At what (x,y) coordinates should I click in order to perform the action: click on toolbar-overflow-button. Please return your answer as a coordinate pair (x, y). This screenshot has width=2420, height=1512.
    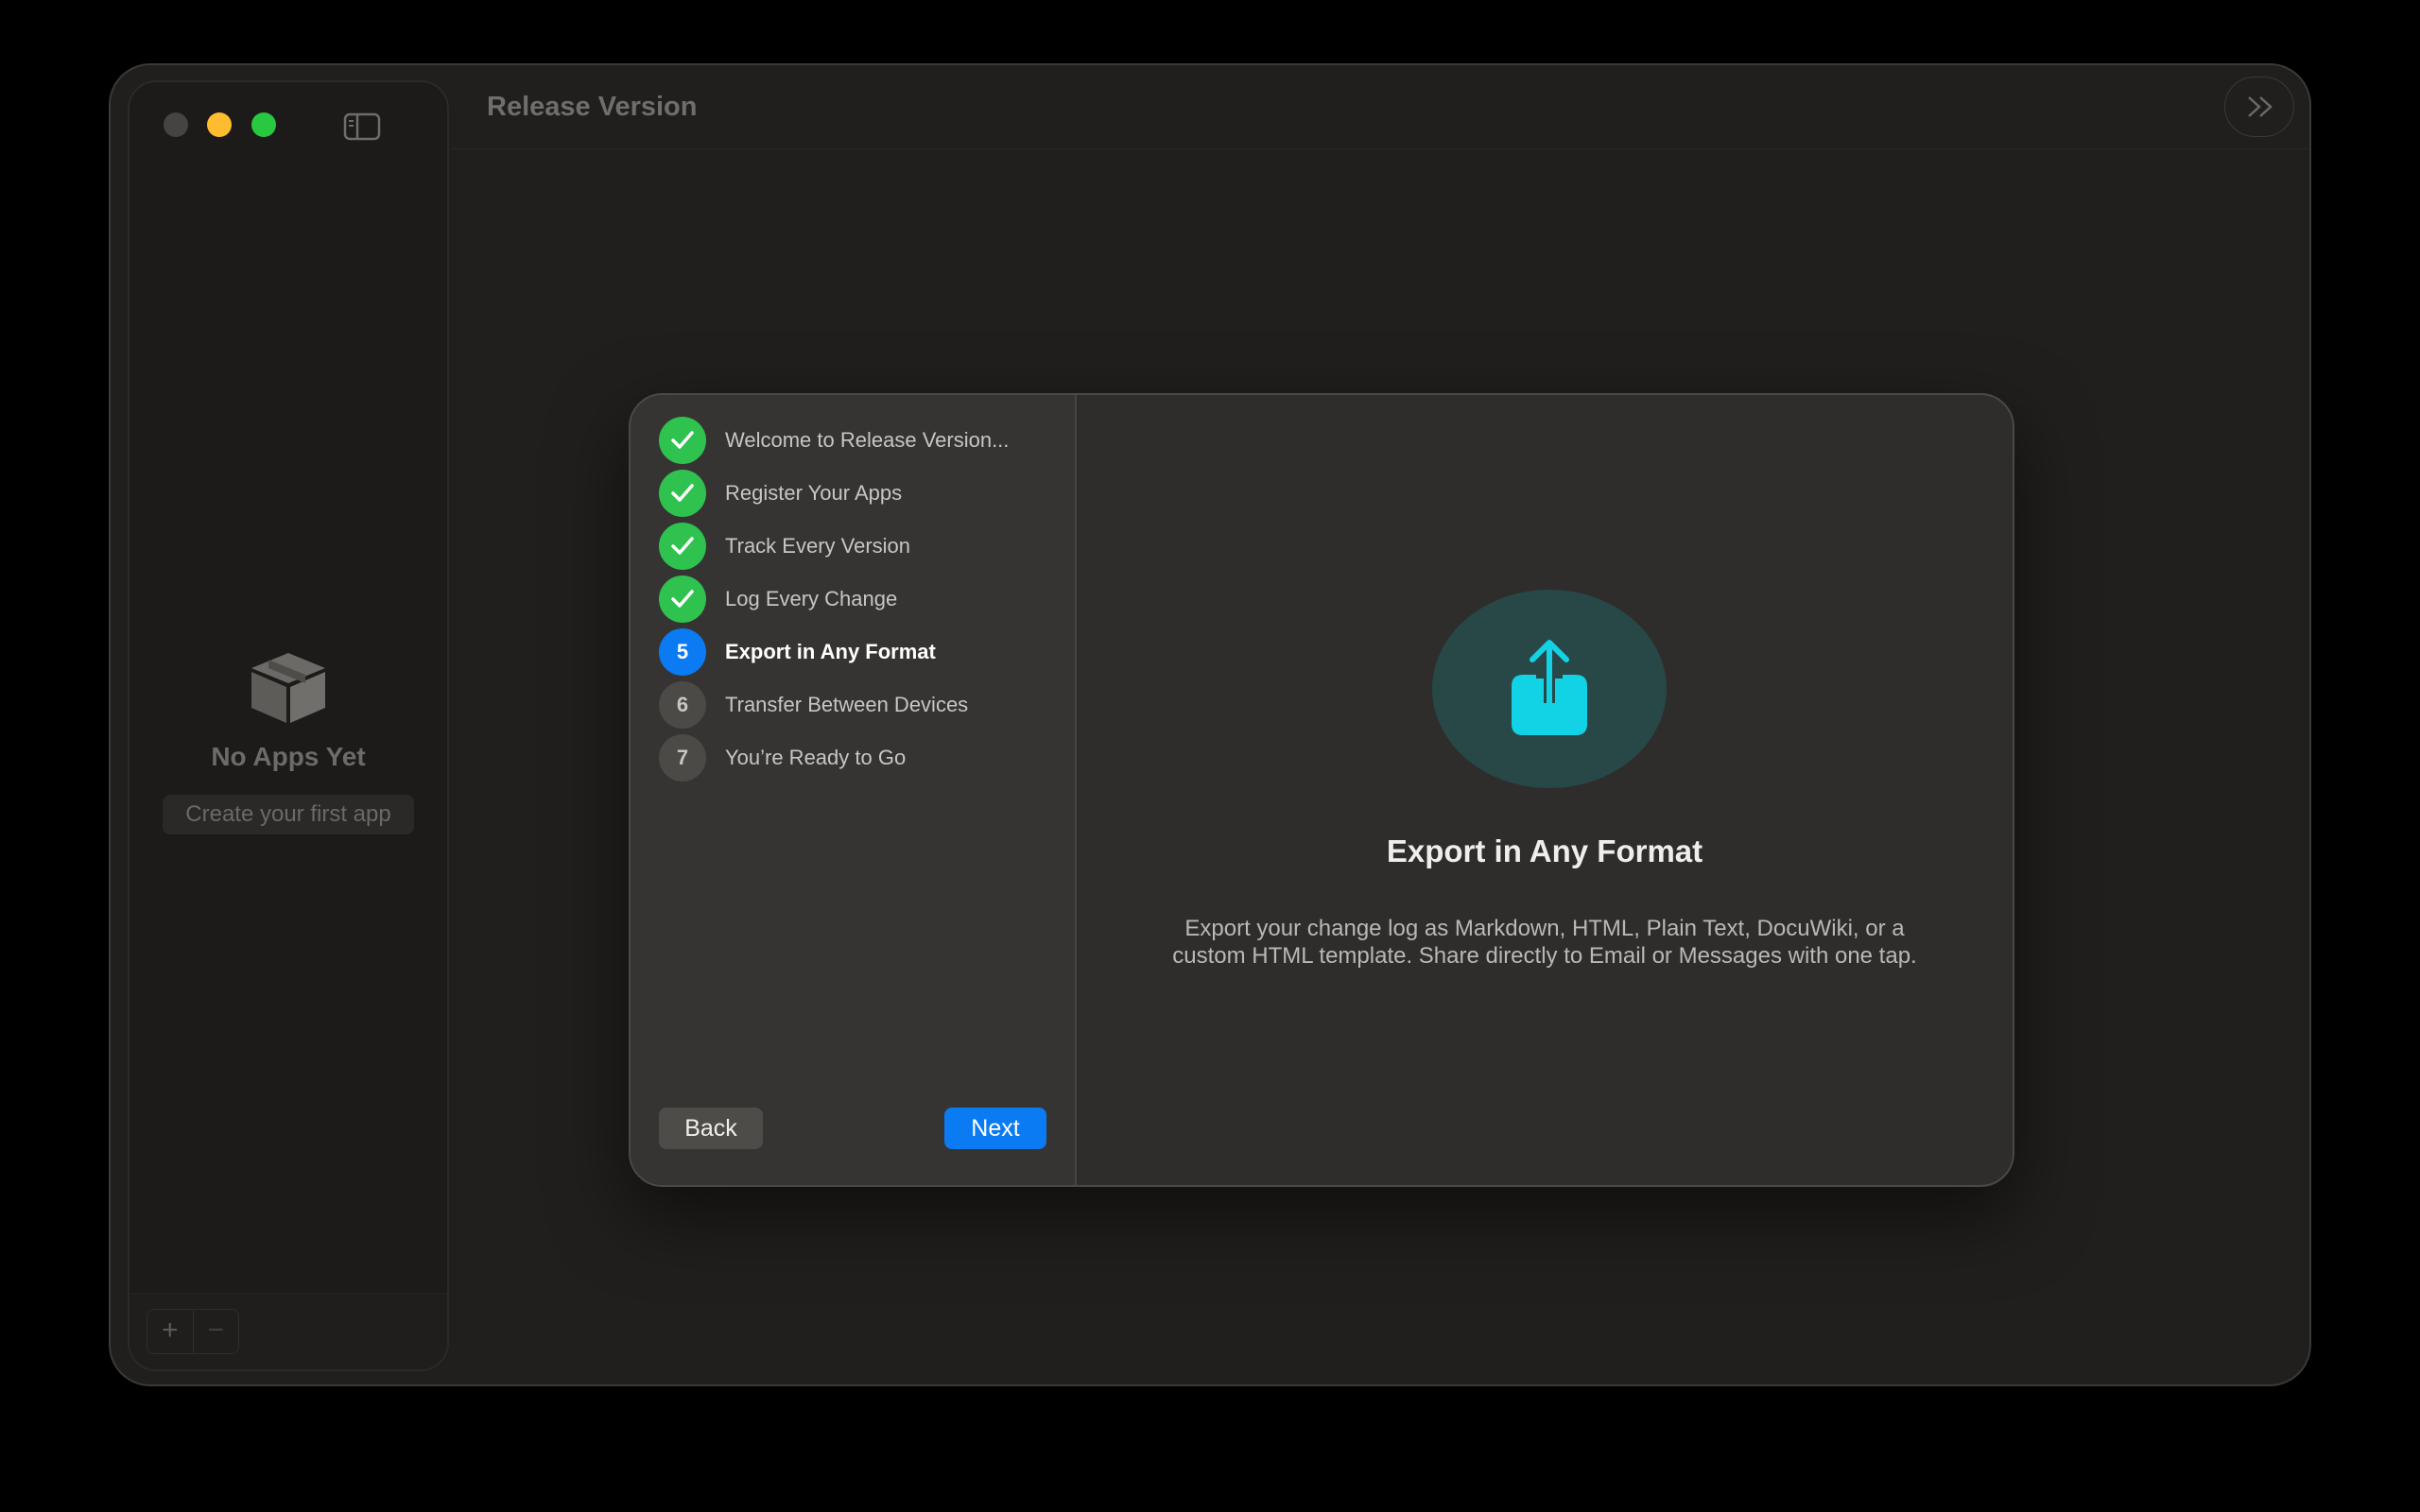
    Looking at the image, I should click on (2259, 107).